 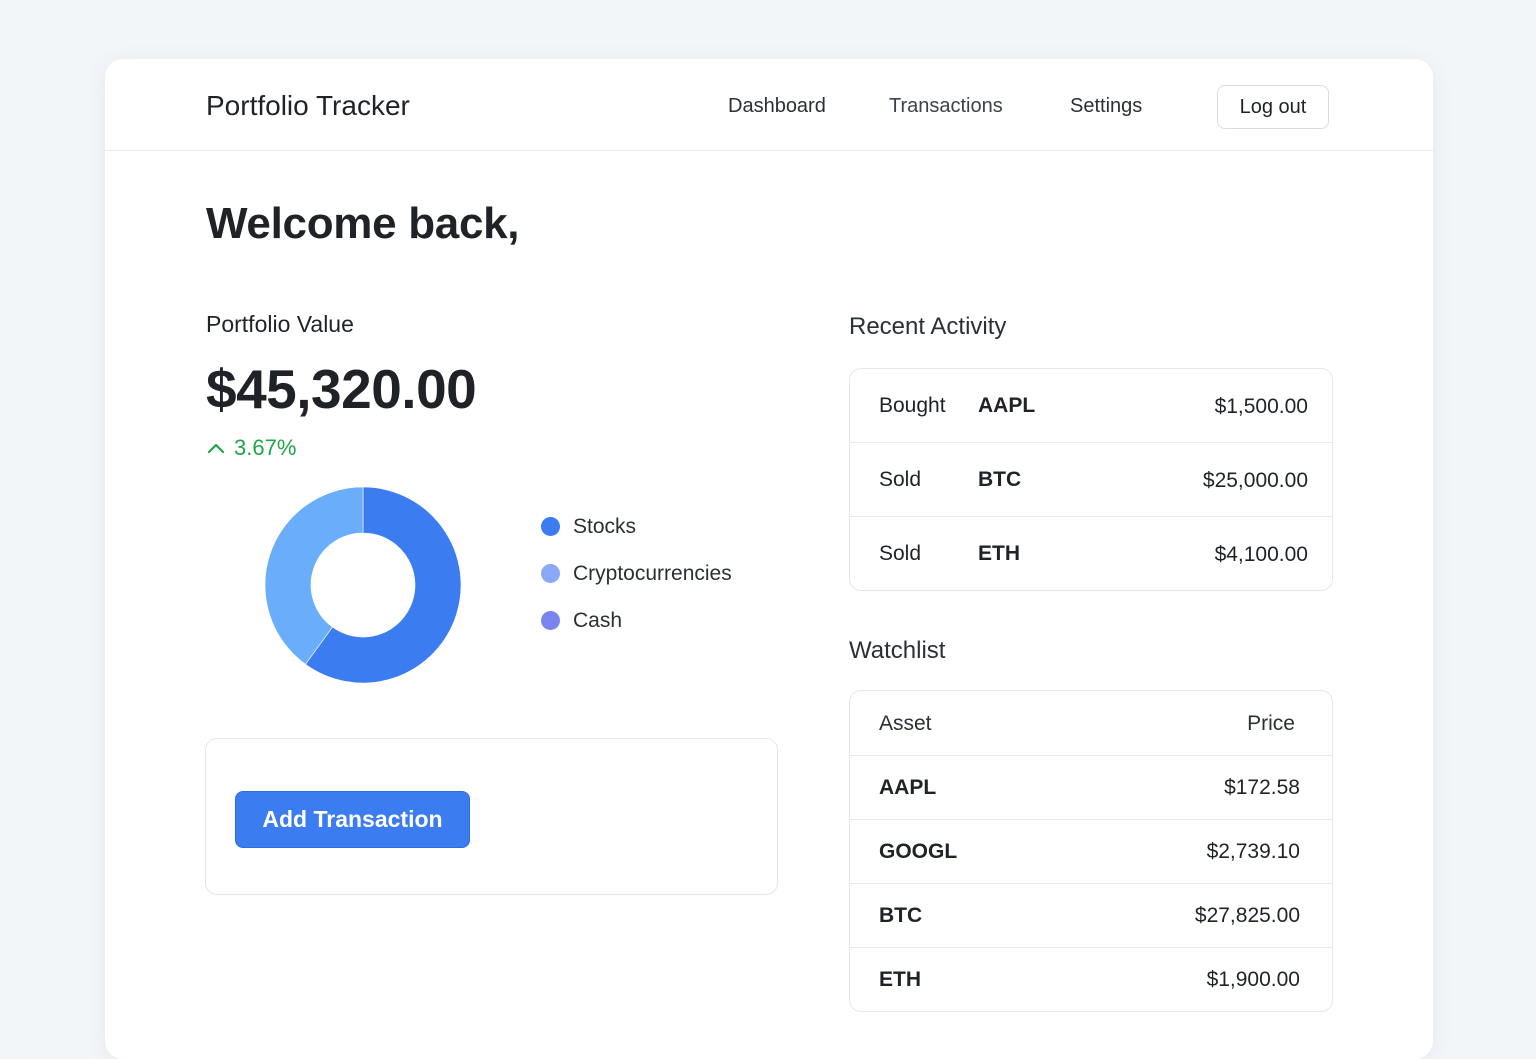 What do you see at coordinates (1091, 788) in the screenshot?
I see `watchlist-row: AAPL $172.58` at bounding box center [1091, 788].